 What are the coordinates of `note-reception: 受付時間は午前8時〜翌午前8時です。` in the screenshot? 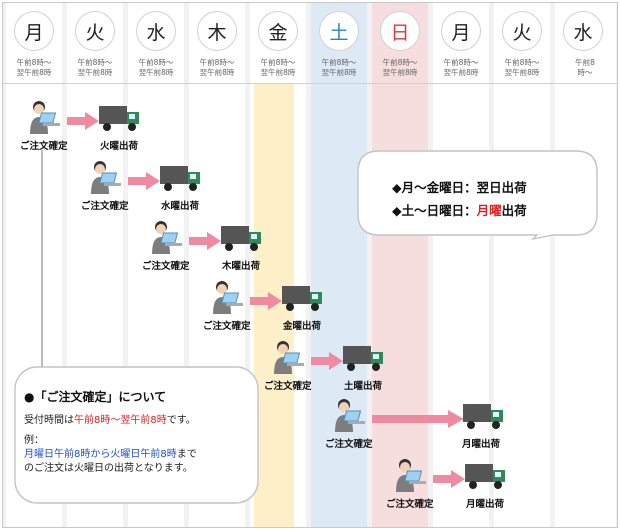 It's located at (110, 420).